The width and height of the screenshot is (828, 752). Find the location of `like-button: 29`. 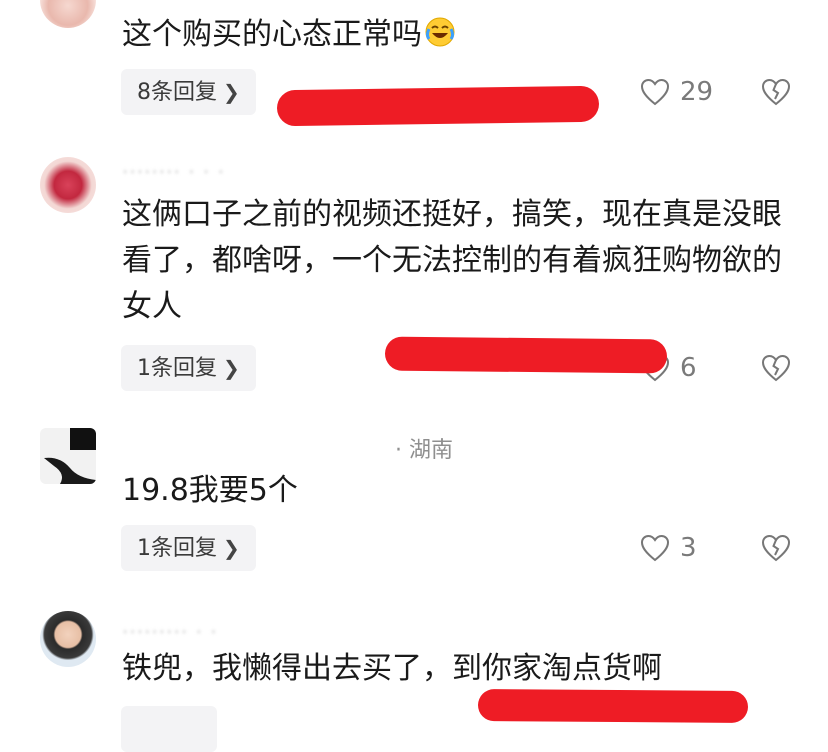

like-button: 29 is located at coordinates (676, 92).